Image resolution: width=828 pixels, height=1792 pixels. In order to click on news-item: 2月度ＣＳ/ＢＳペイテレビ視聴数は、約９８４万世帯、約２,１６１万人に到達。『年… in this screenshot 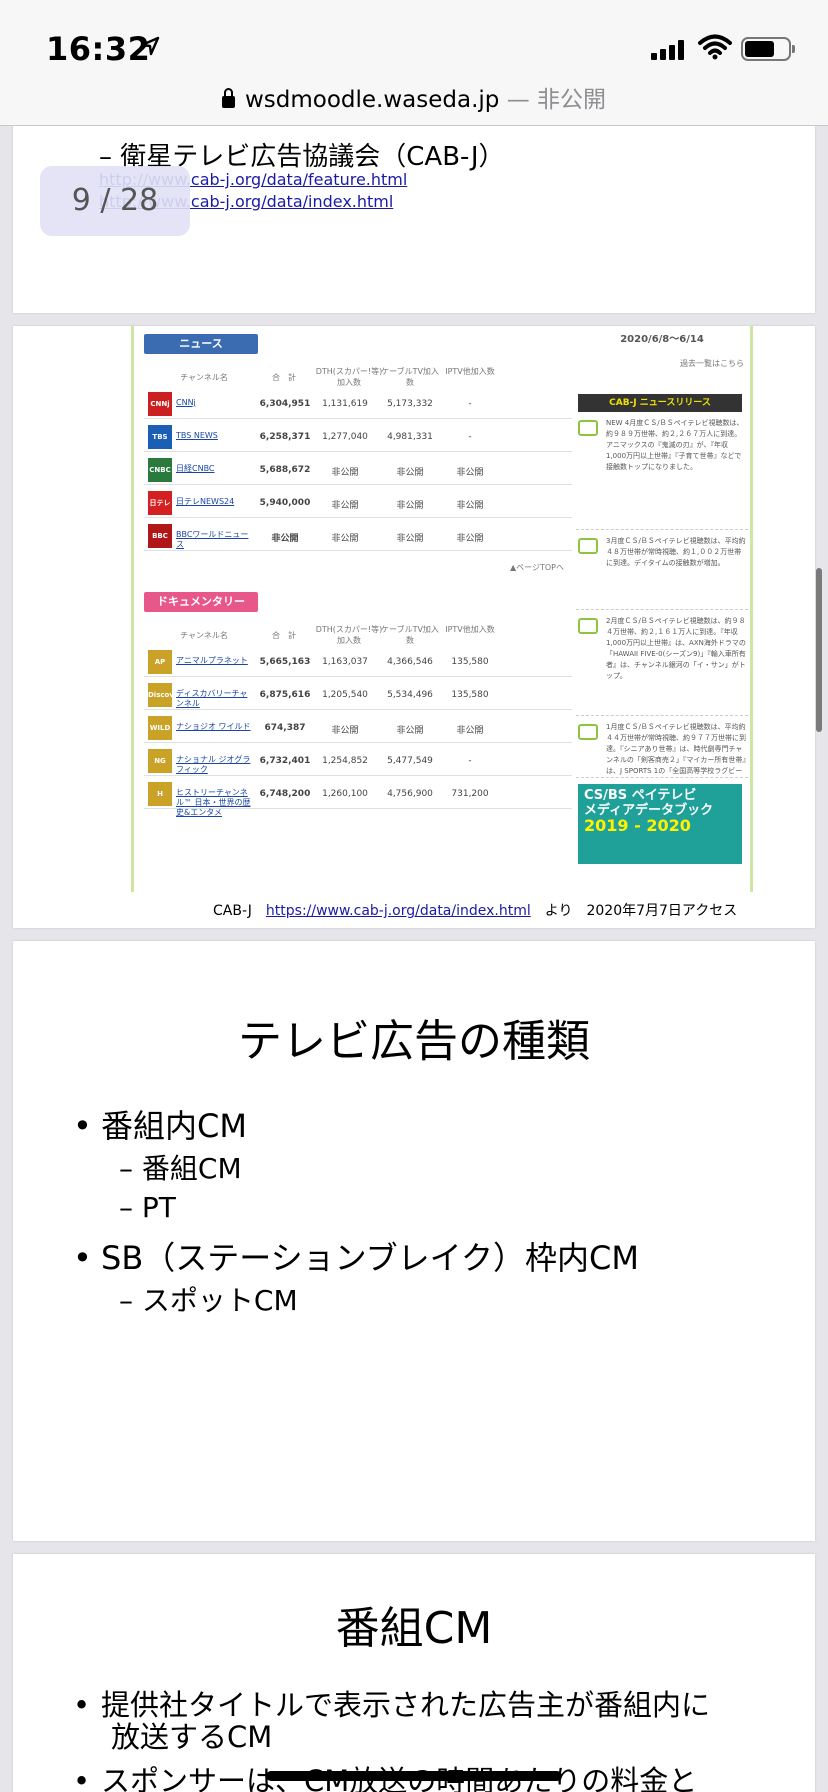, I will do `click(662, 666)`.